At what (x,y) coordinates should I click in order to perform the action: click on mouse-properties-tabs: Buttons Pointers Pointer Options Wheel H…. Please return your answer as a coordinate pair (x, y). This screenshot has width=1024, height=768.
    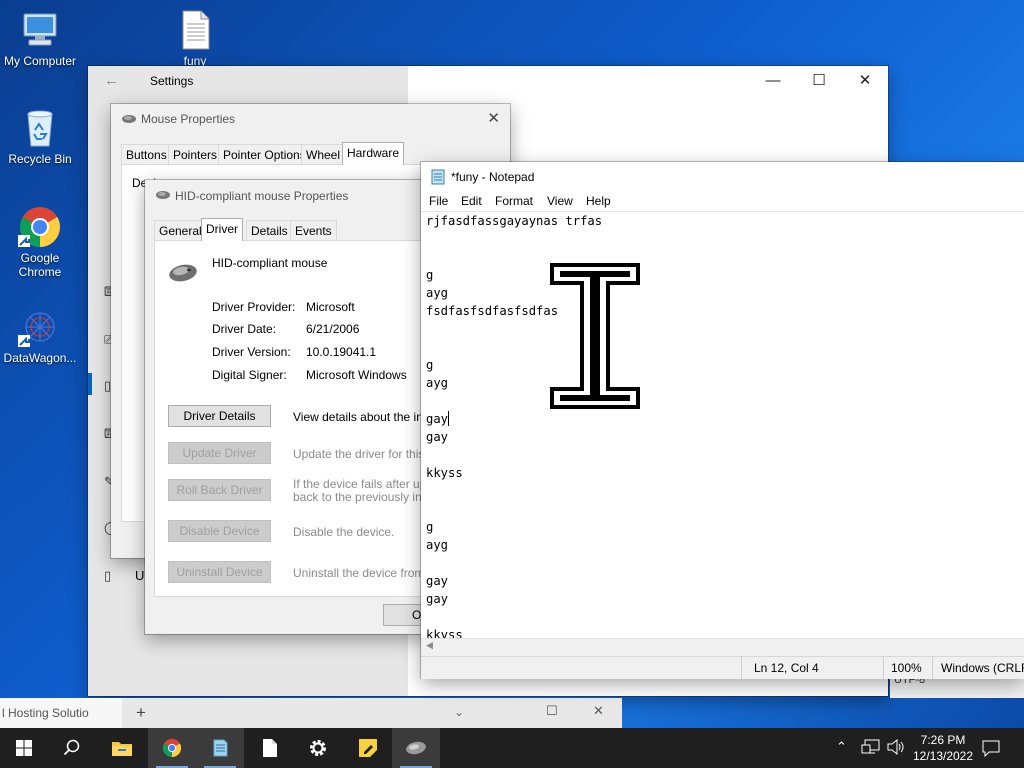
    Looking at the image, I should click on (311, 153).